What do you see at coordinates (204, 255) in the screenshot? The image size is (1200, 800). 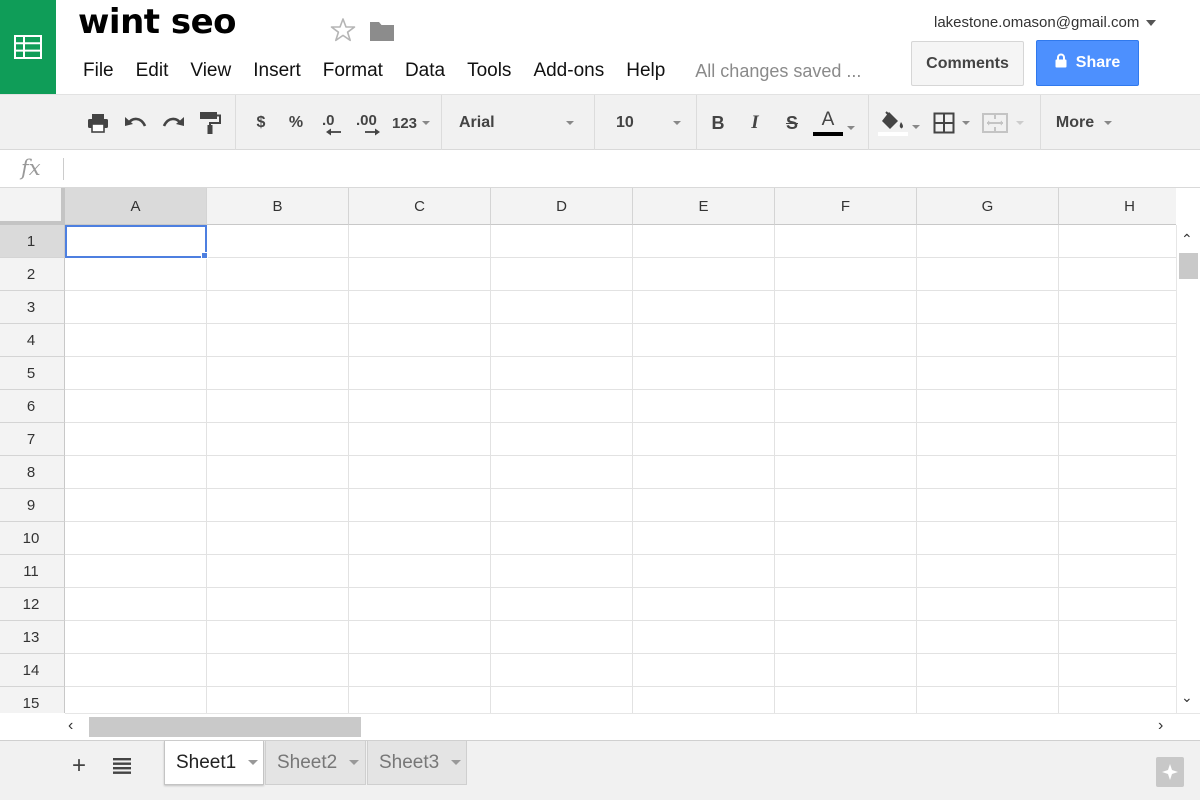 I see `fill-handle` at bounding box center [204, 255].